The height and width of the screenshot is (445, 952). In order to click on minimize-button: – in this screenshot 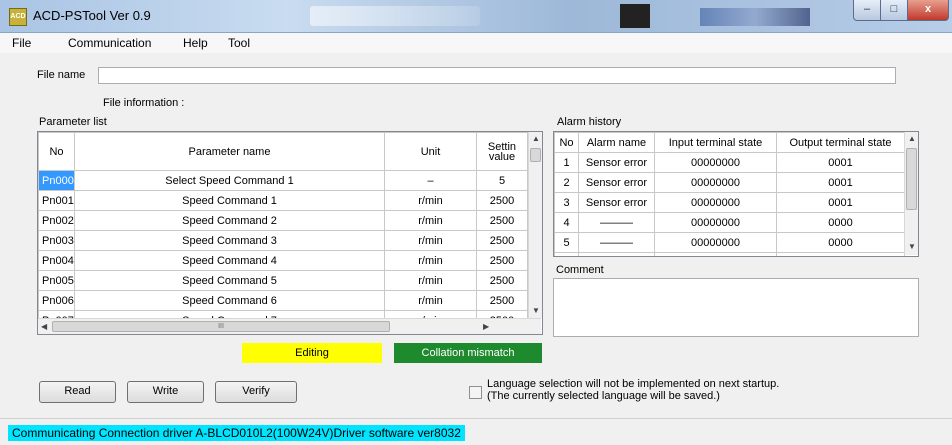, I will do `click(867, 10)`.